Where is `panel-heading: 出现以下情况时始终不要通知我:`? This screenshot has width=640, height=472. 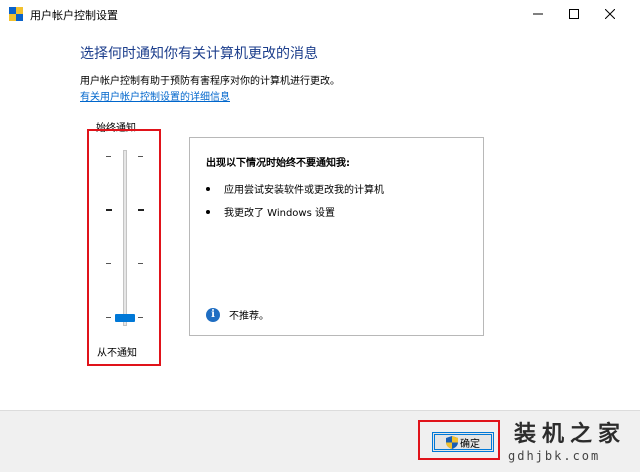
panel-heading: 出现以下情况时始终不要通知我: is located at coordinates (278, 163).